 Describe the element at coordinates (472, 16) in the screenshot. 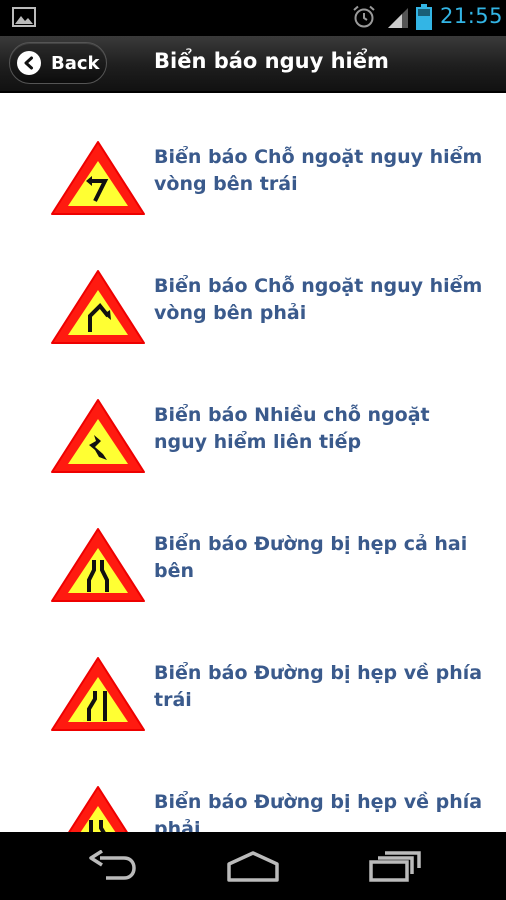

I see `status-clock: 21:55` at that location.